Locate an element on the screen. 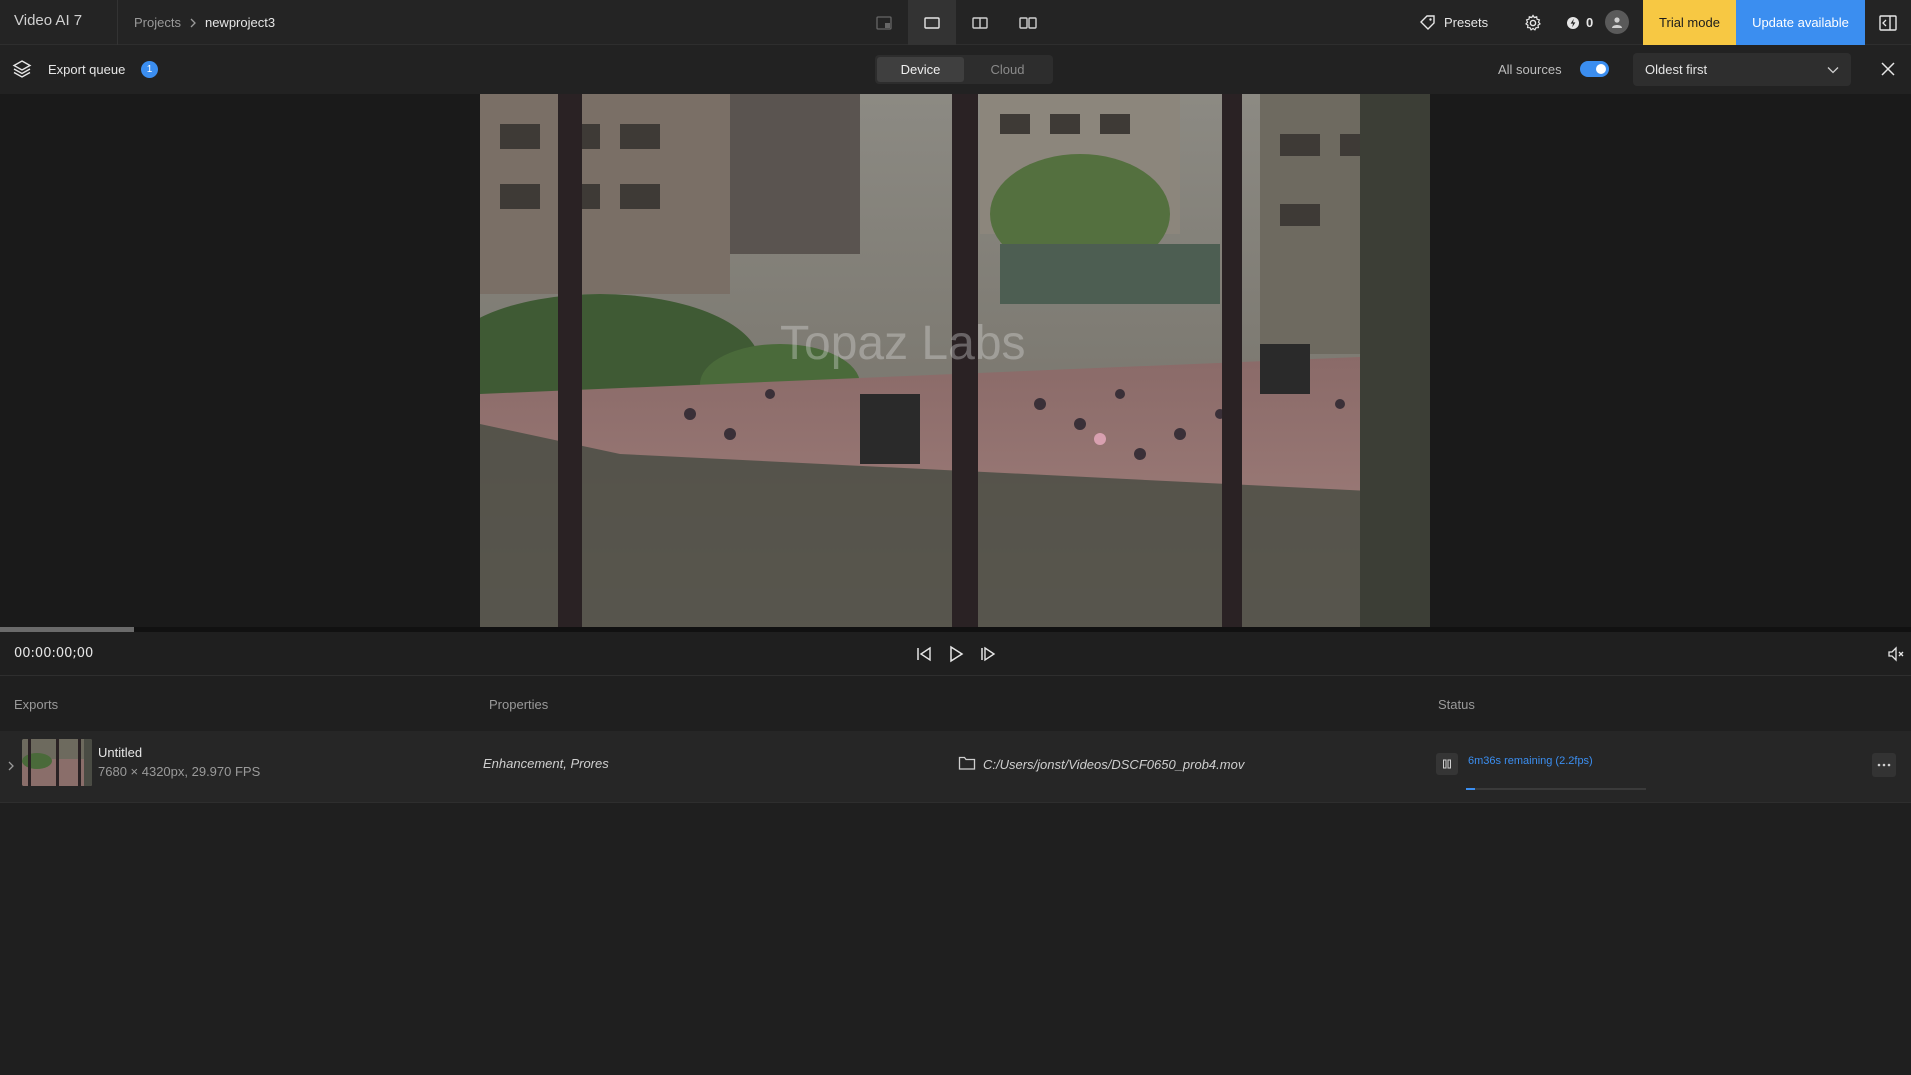 This screenshot has height=1075, width=1911. header-exports: Exports is located at coordinates (36, 704).